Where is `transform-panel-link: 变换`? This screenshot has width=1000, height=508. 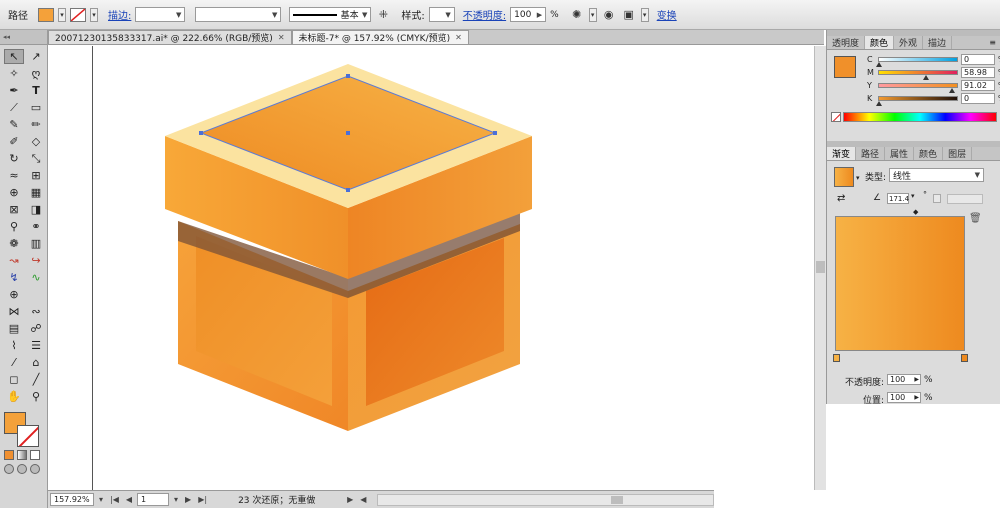 transform-panel-link: 变换 is located at coordinates (667, 14).